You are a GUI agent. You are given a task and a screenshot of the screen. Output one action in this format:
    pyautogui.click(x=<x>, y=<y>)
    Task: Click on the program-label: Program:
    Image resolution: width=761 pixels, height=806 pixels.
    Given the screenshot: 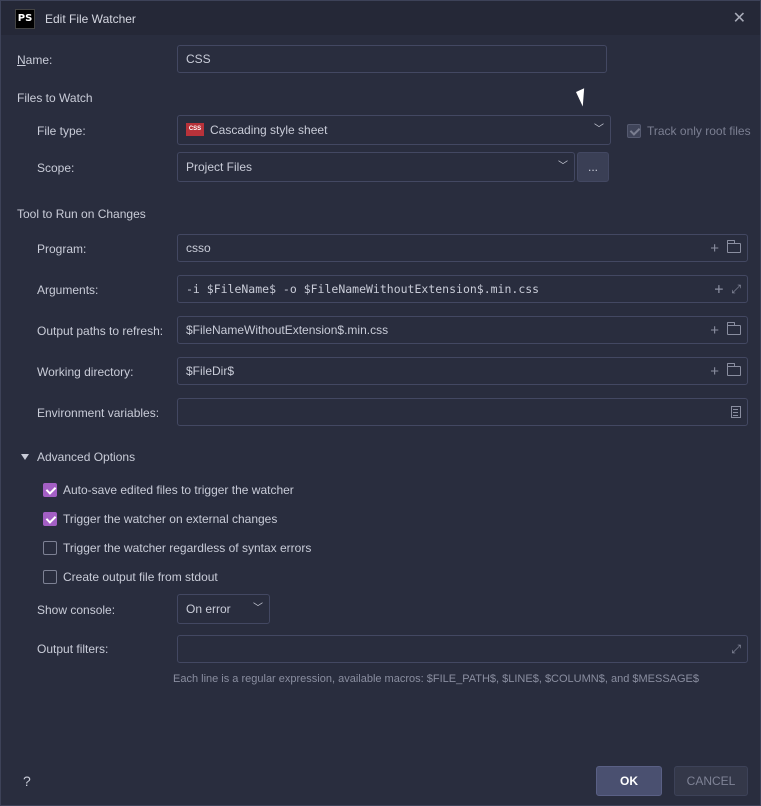 What is the action you would take?
    pyautogui.click(x=62, y=249)
    